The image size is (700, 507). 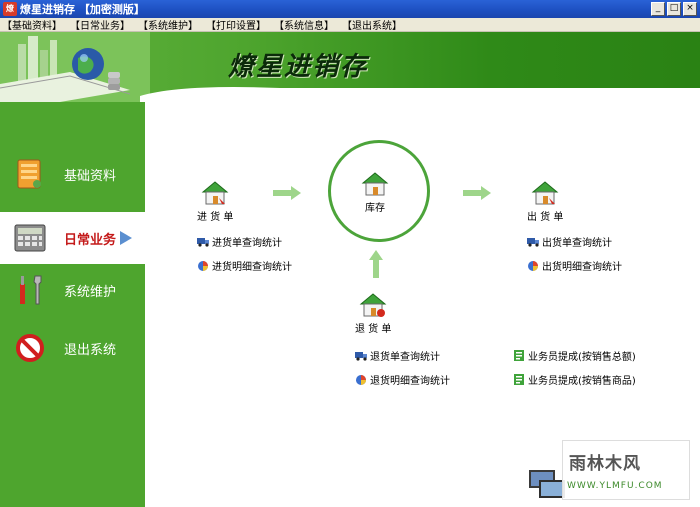 I want to click on window-controls: _ □ ×, so click(x=674, y=9).